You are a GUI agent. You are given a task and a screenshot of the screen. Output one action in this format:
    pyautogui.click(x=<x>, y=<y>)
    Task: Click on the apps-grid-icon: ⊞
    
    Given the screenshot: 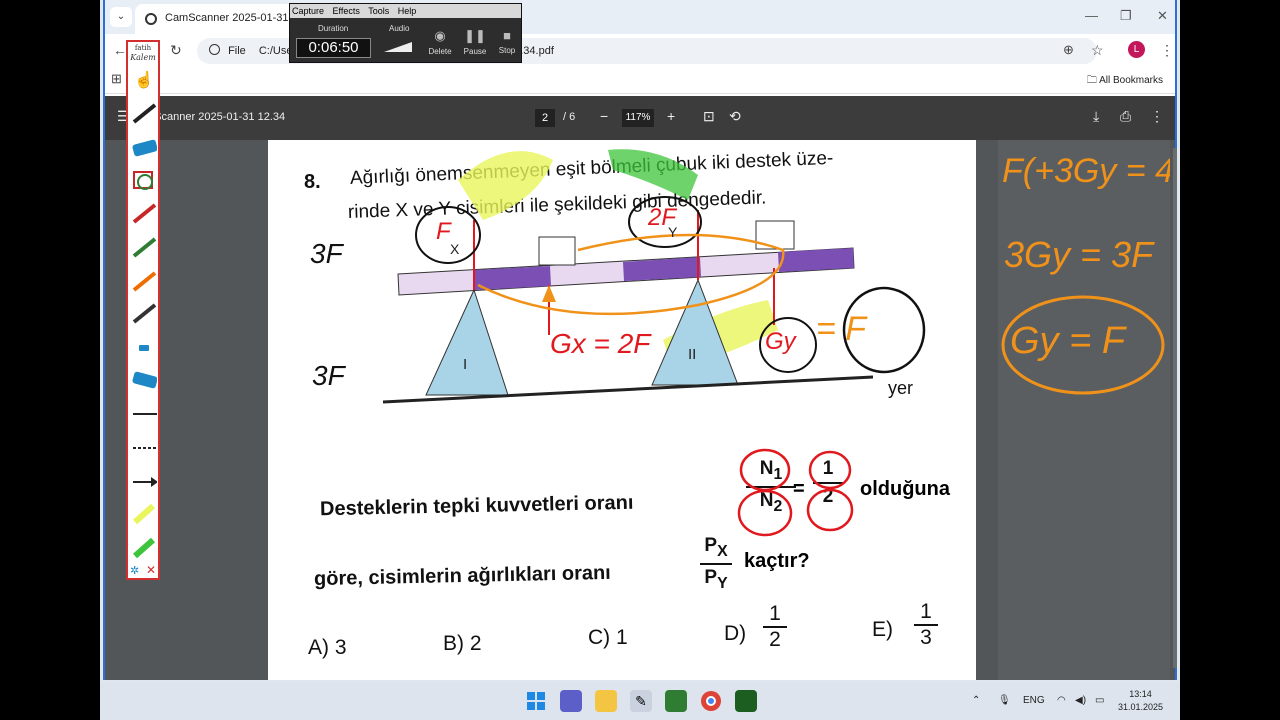 What is the action you would take?
    pyautogui.click(x=116, y=79)
    